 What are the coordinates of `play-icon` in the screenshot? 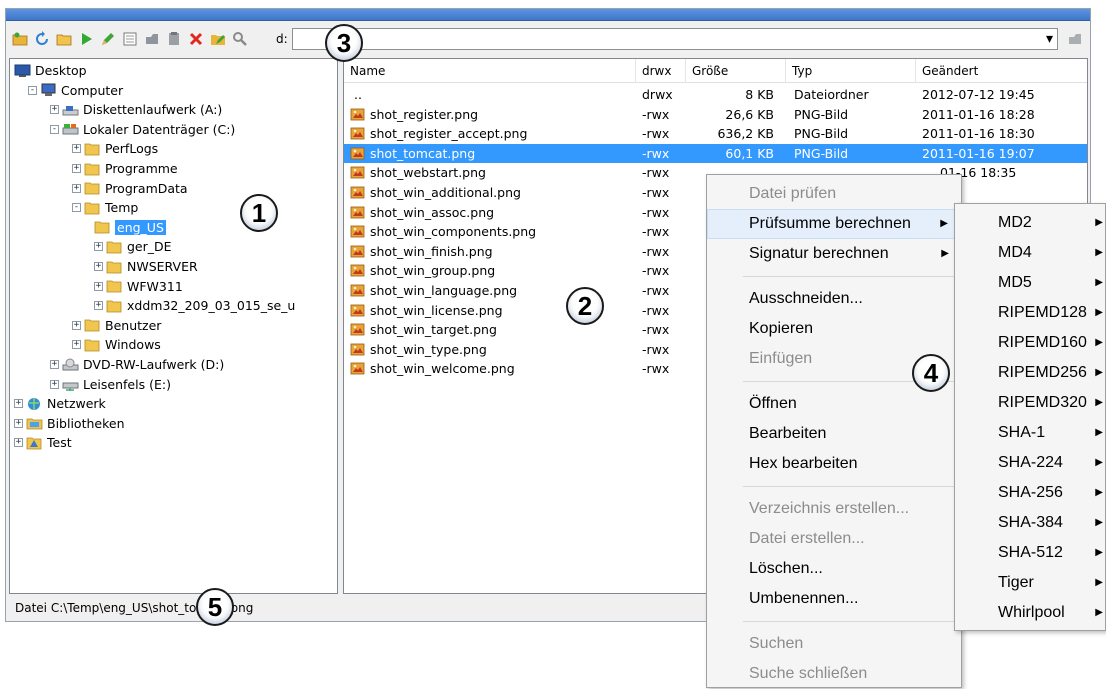 It's located at (86, 39).